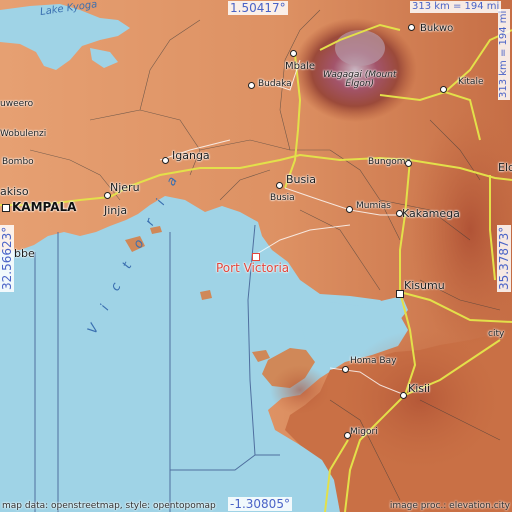  I want to click on marker-kakamega, so click(399, 213).